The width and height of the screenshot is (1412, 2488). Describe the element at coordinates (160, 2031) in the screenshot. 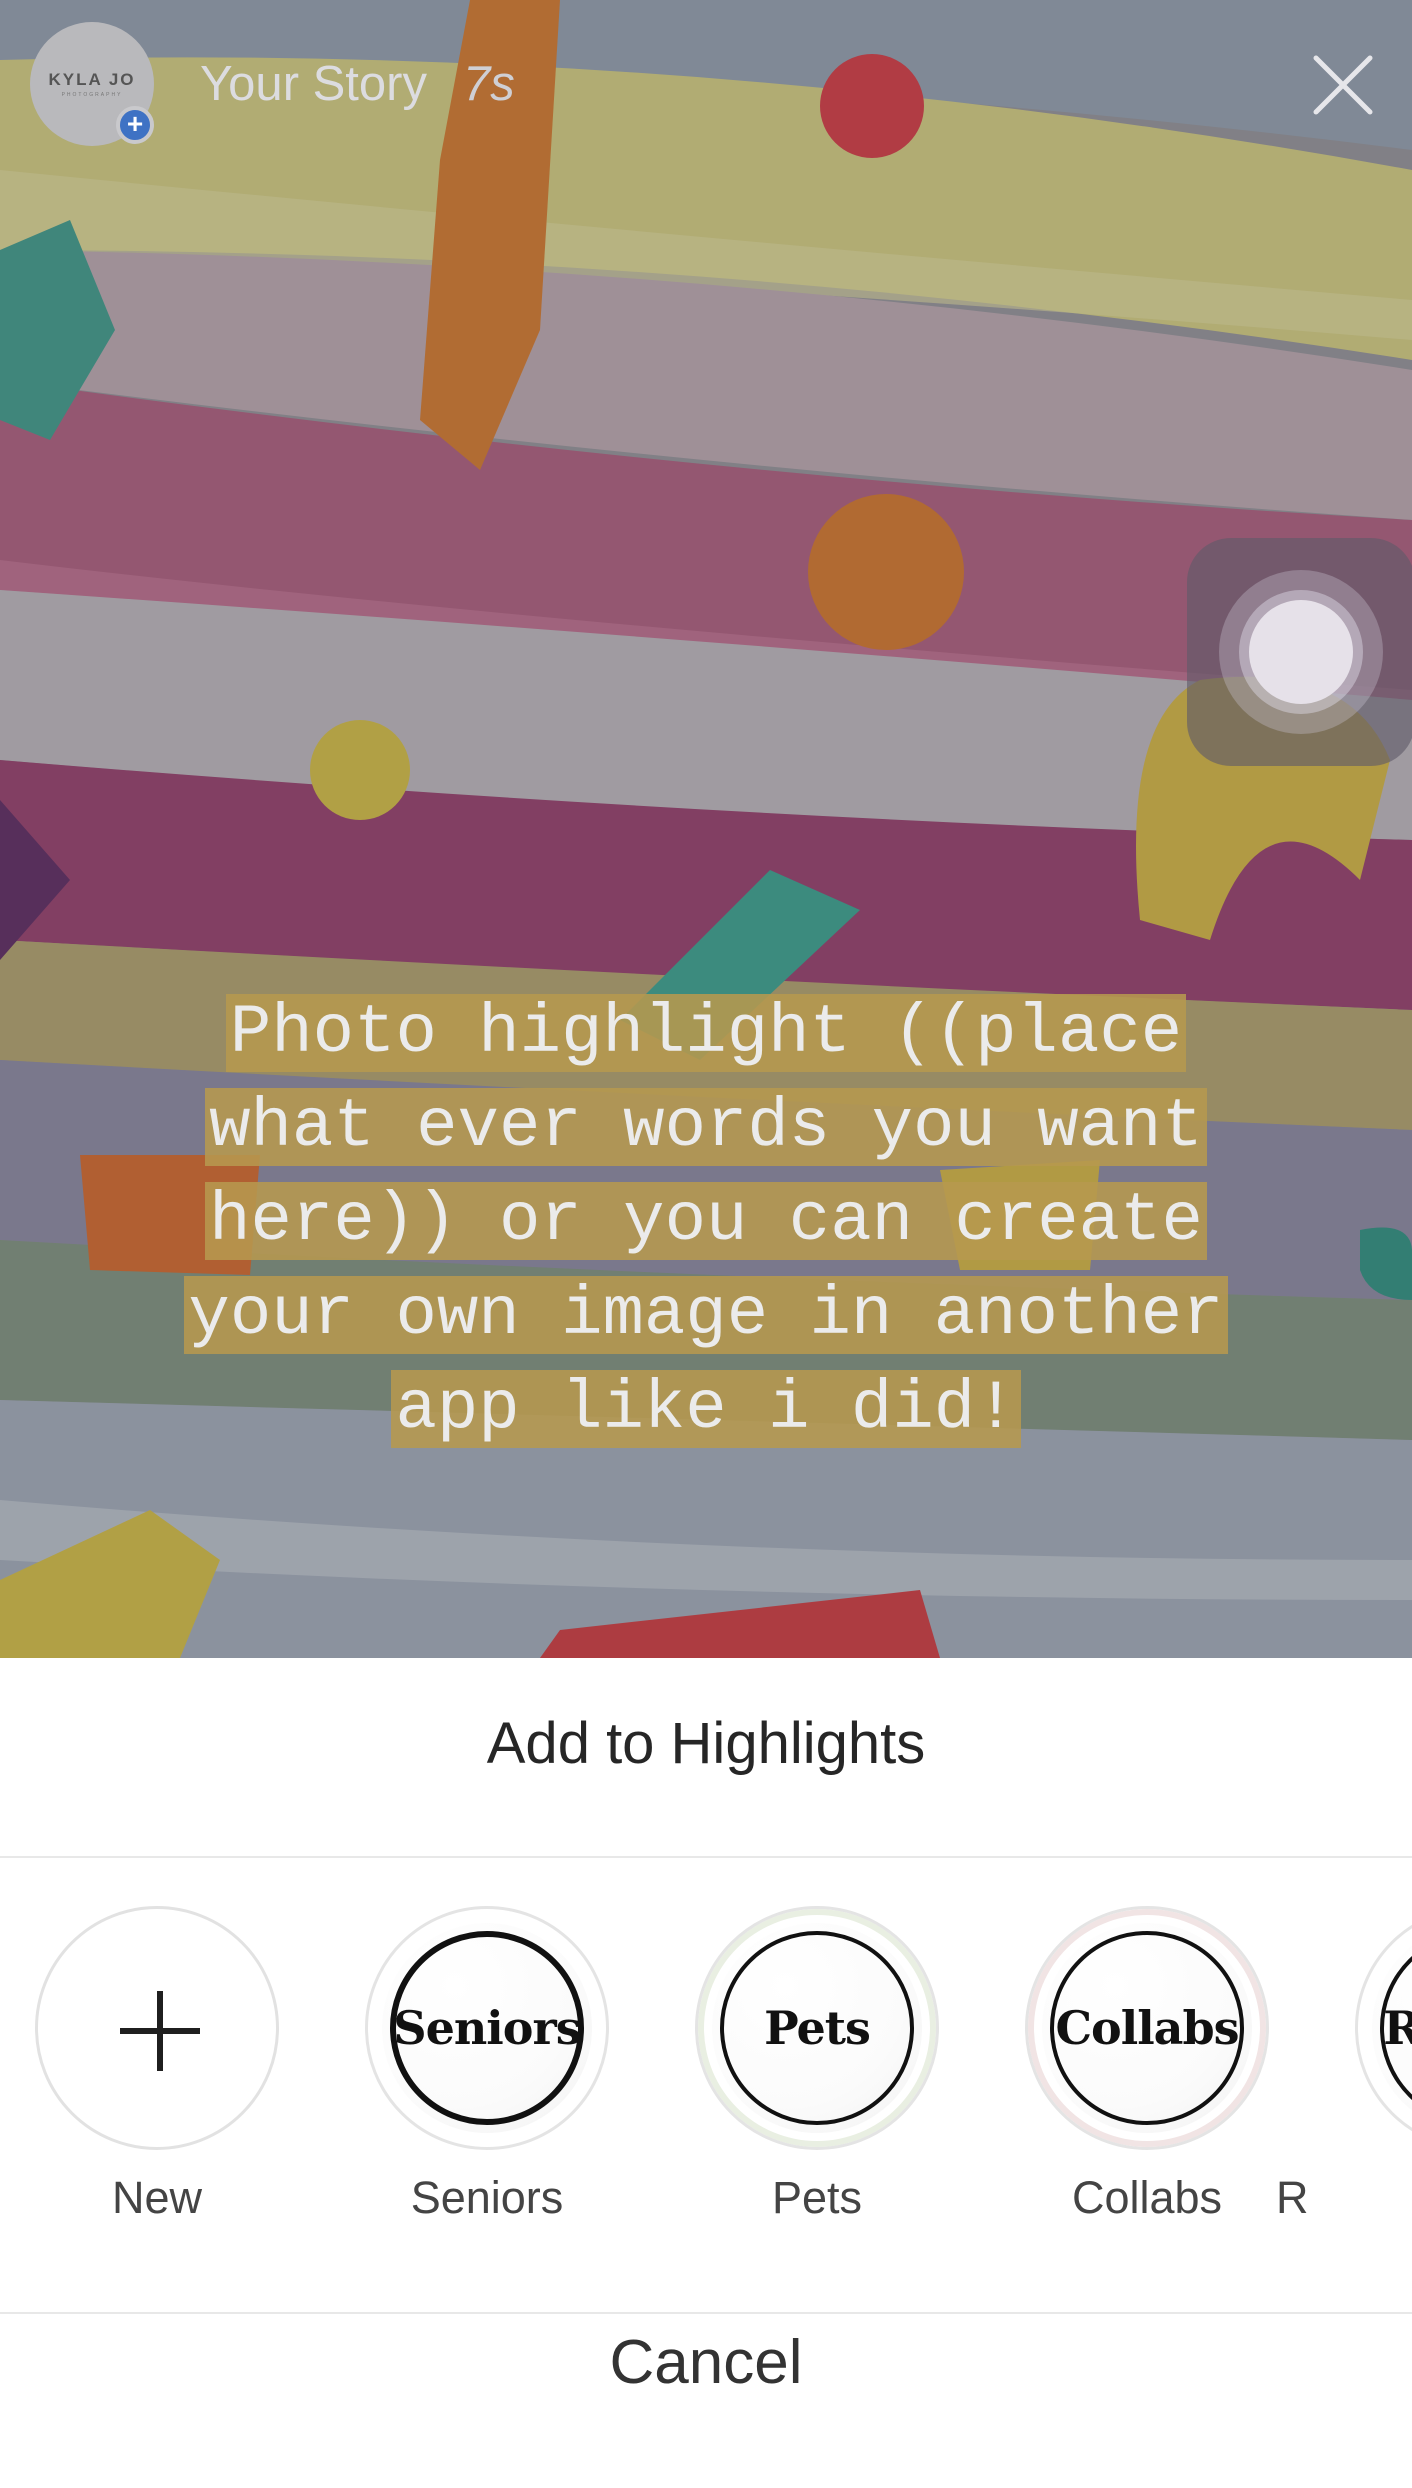

I see `plus-icon-stem` at that location.